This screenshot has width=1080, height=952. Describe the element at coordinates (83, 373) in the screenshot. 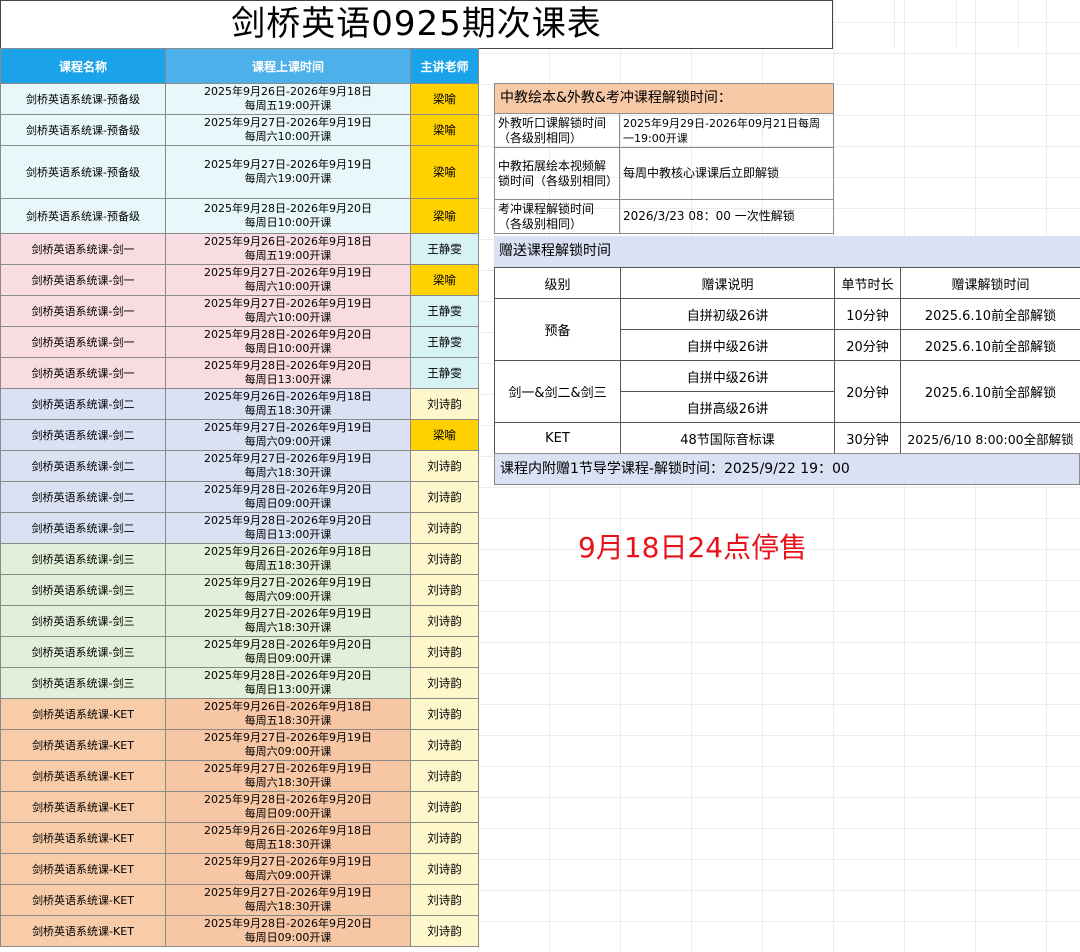

I see `course-name: 剑桥英语系统课-剑一` at that location.